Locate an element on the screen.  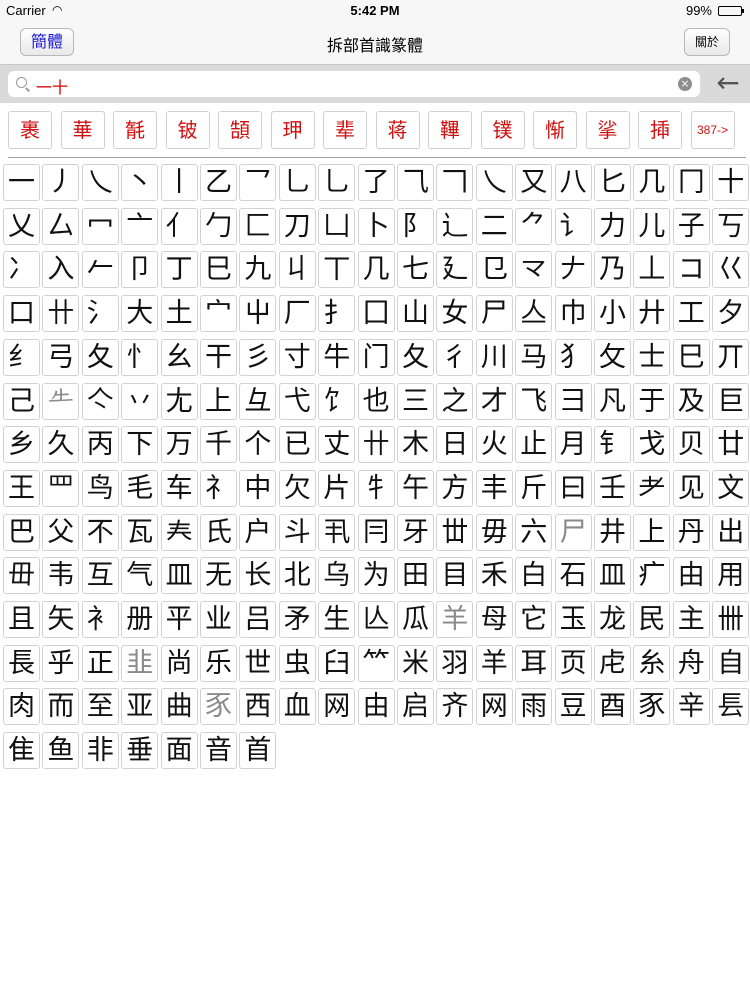
radical-cell: 它 is located at coordinates (534, 619).